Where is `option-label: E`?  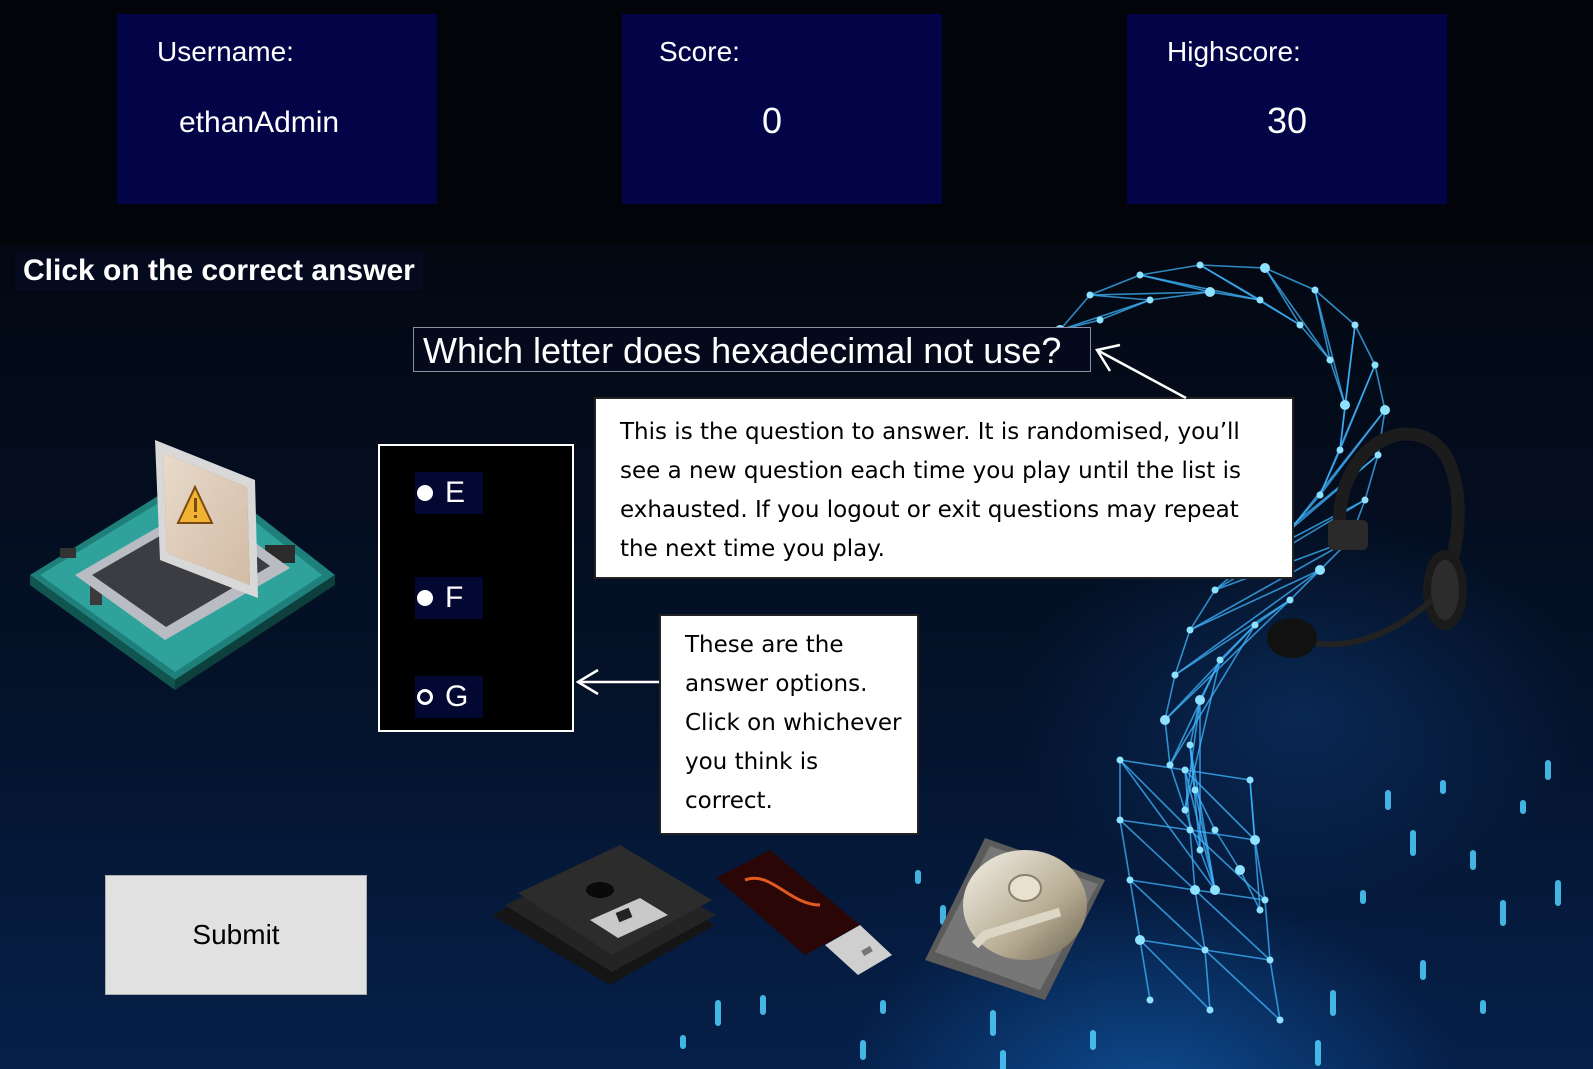 option-label: E is located at coordinates (455, 492).